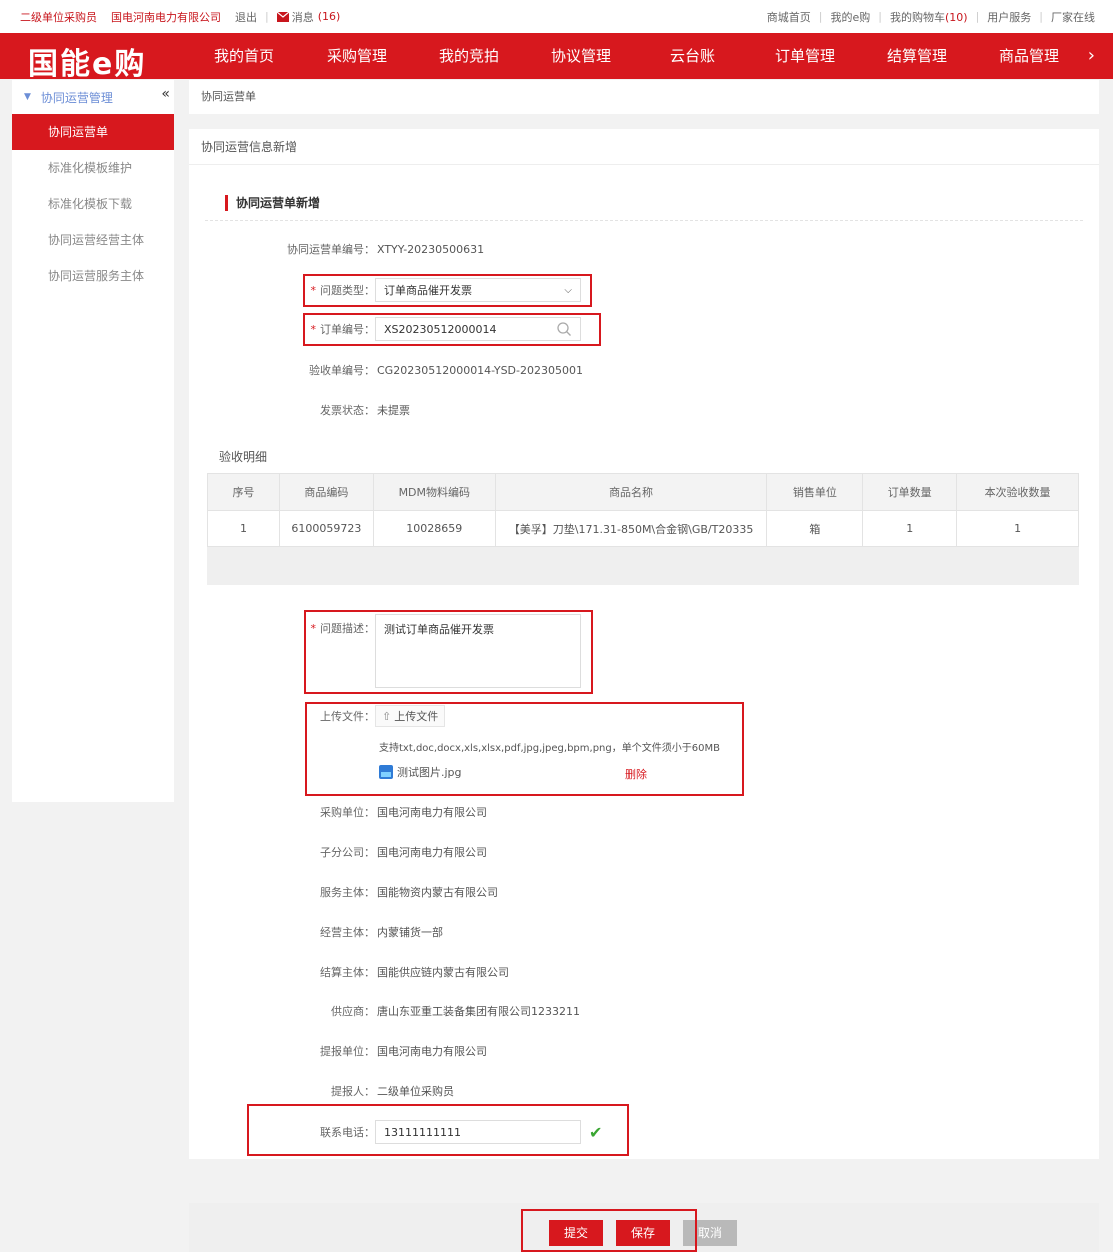 The width and height of the screenshot is (1113, 1252). What do you see at coordinates (246, 17) in the screenshot?
I see `logout-link: 退出` at bounding box center [246, 17].